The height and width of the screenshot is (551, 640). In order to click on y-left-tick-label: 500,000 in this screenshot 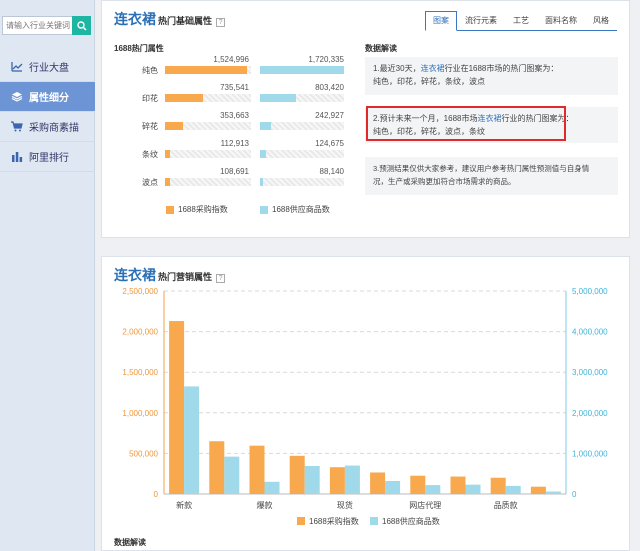, I will do `click(143, 453)`.